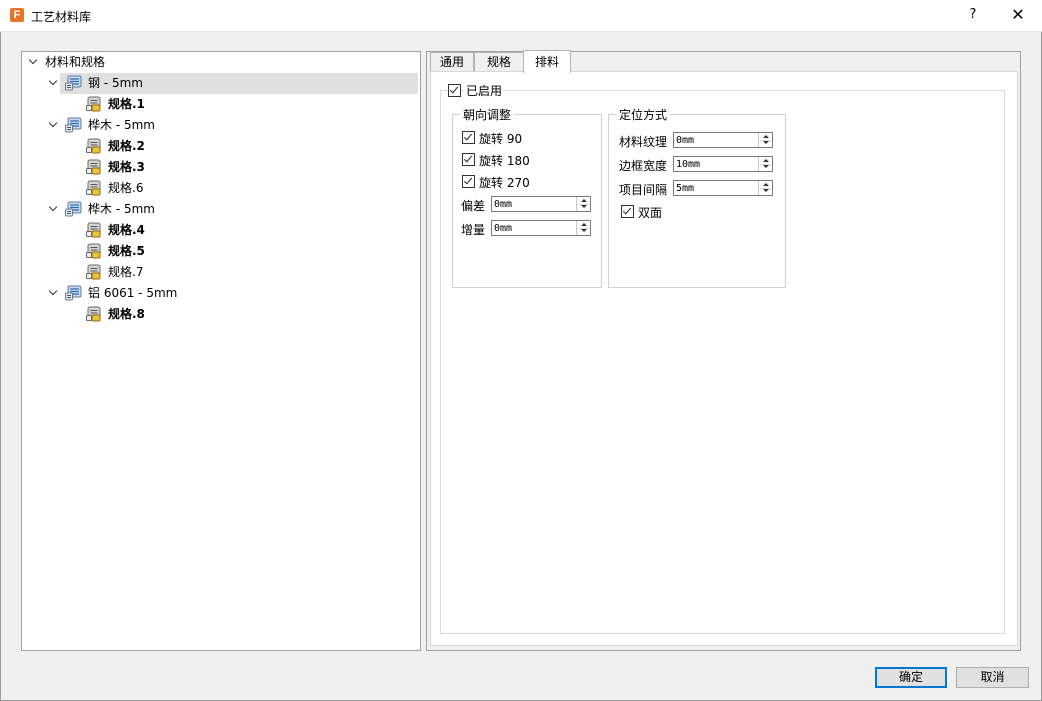 The height and width of the screenshot is (701, 1042). What do you see at coordinates (503, 228) in the screenshot?
I see `increment-value: 0mm` at bounding box center [503, 228].